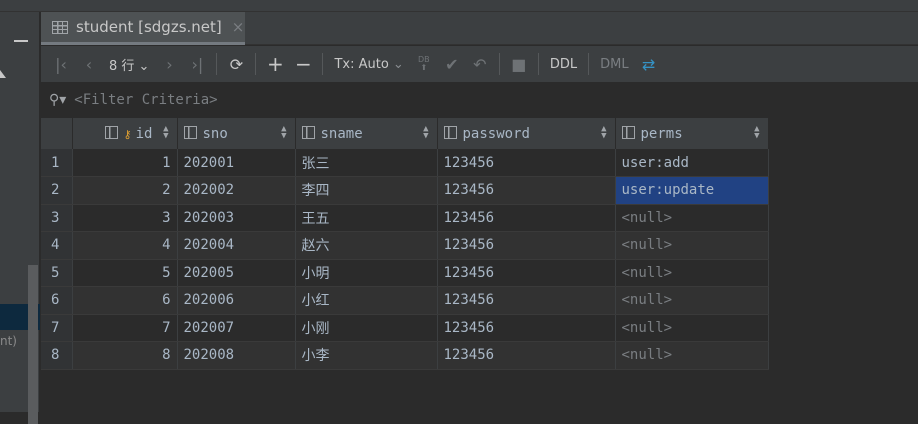  What do you see at coordinates (366, 133) in the screenshot?
I see `column-header-sname: sname ▲ ▼` at bounding box center [366, 133].